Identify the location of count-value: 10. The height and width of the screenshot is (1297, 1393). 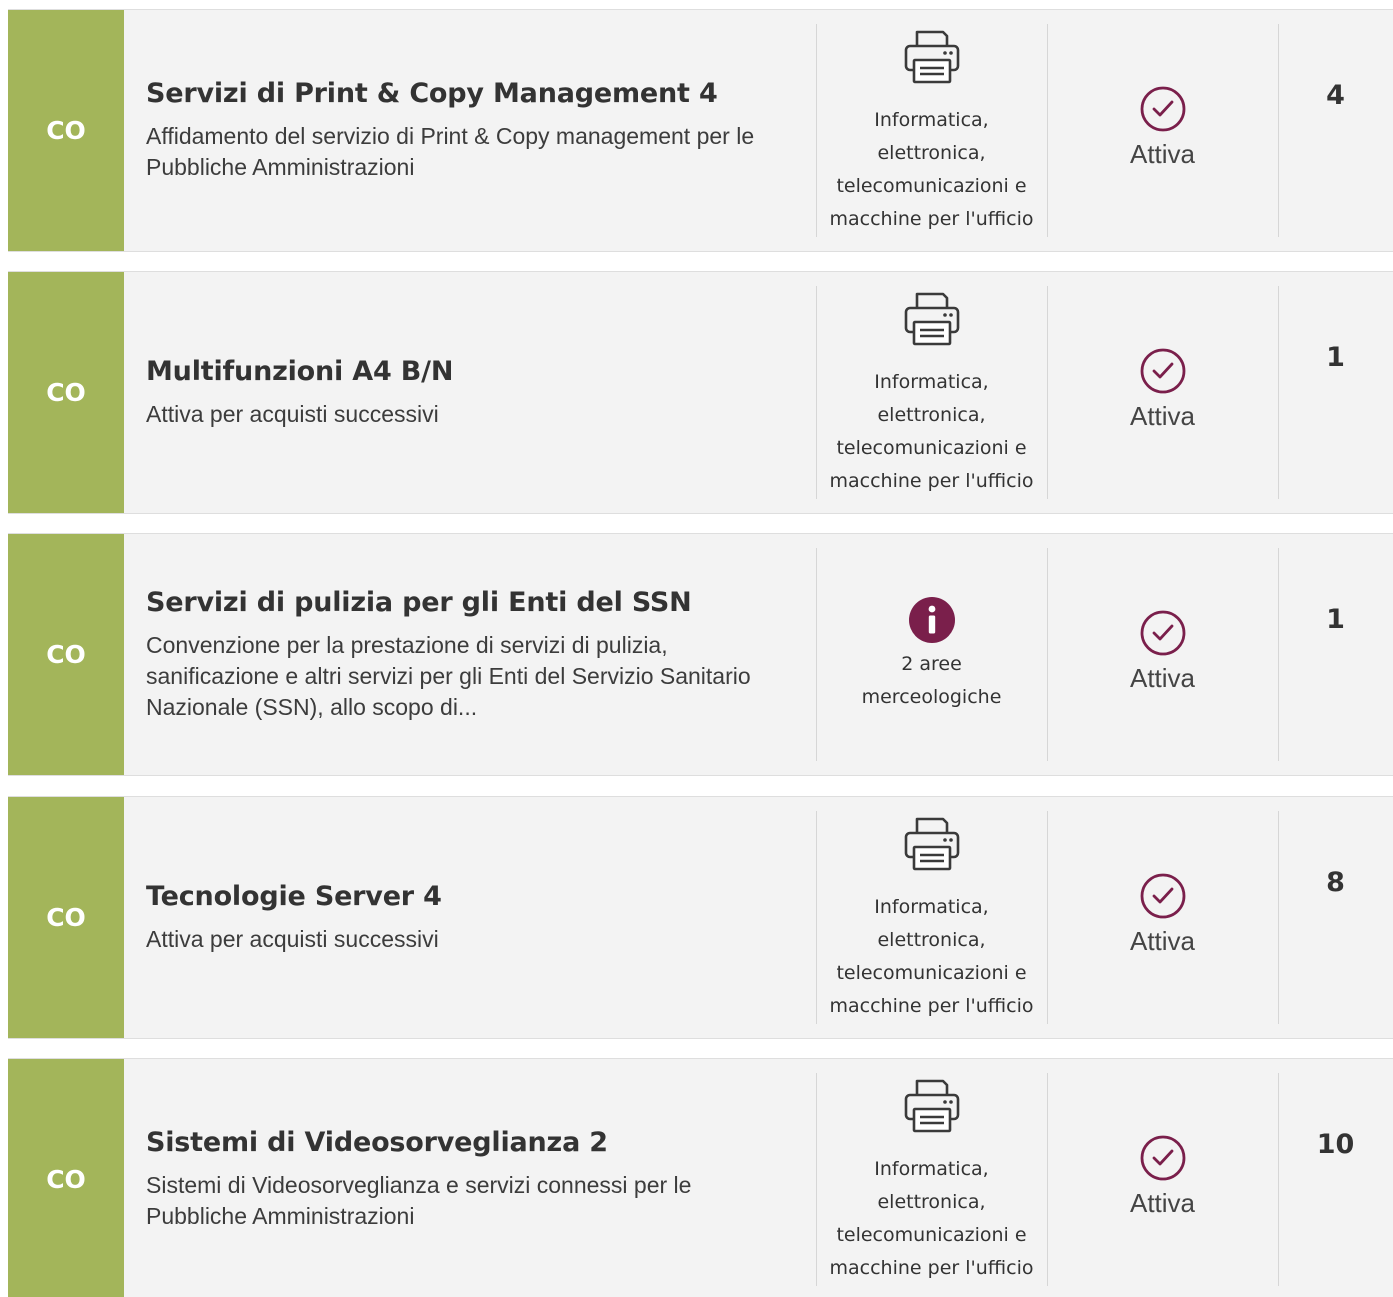
(1335, 1144).